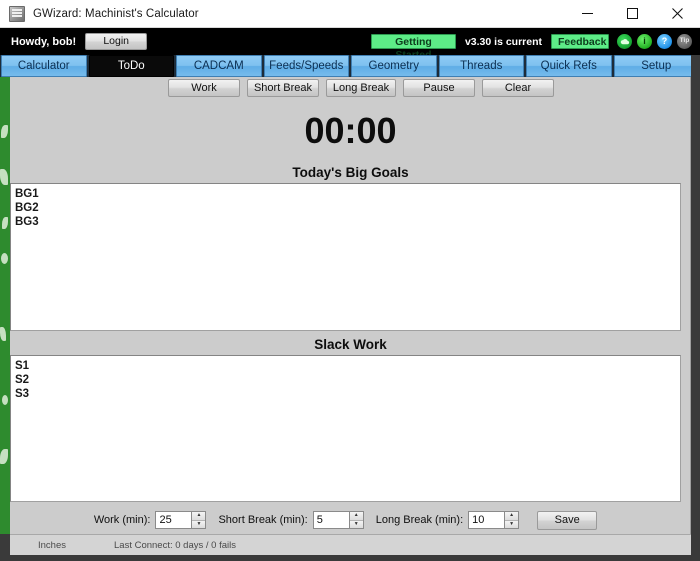 Image resolution: width=700 pixels, height=561 pixels. I want to click on work-minutes-stepper: ▲ ▼, so click(181, 520).